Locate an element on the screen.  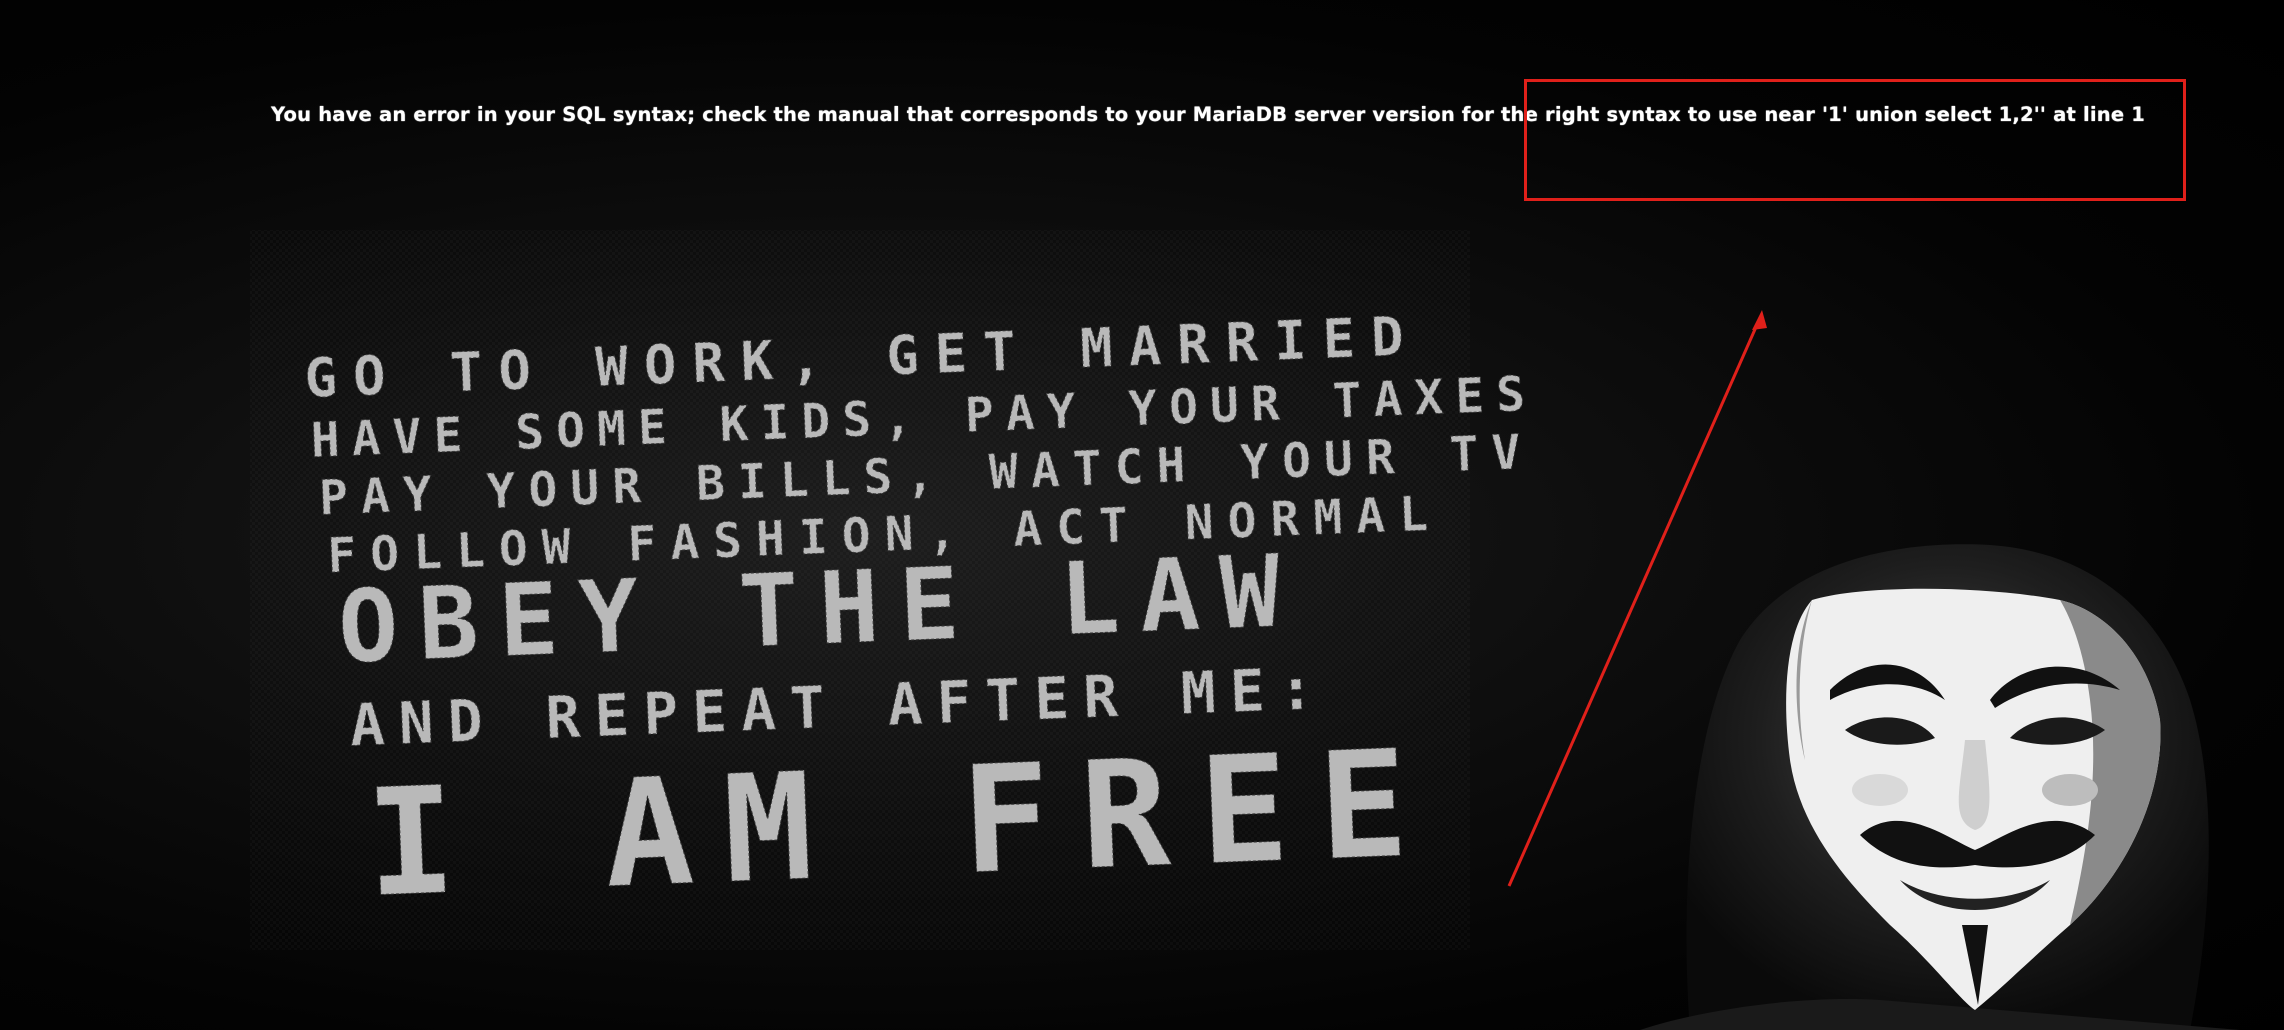
guy-fawkes-mask-icon is located at coordinates (1940, 787).